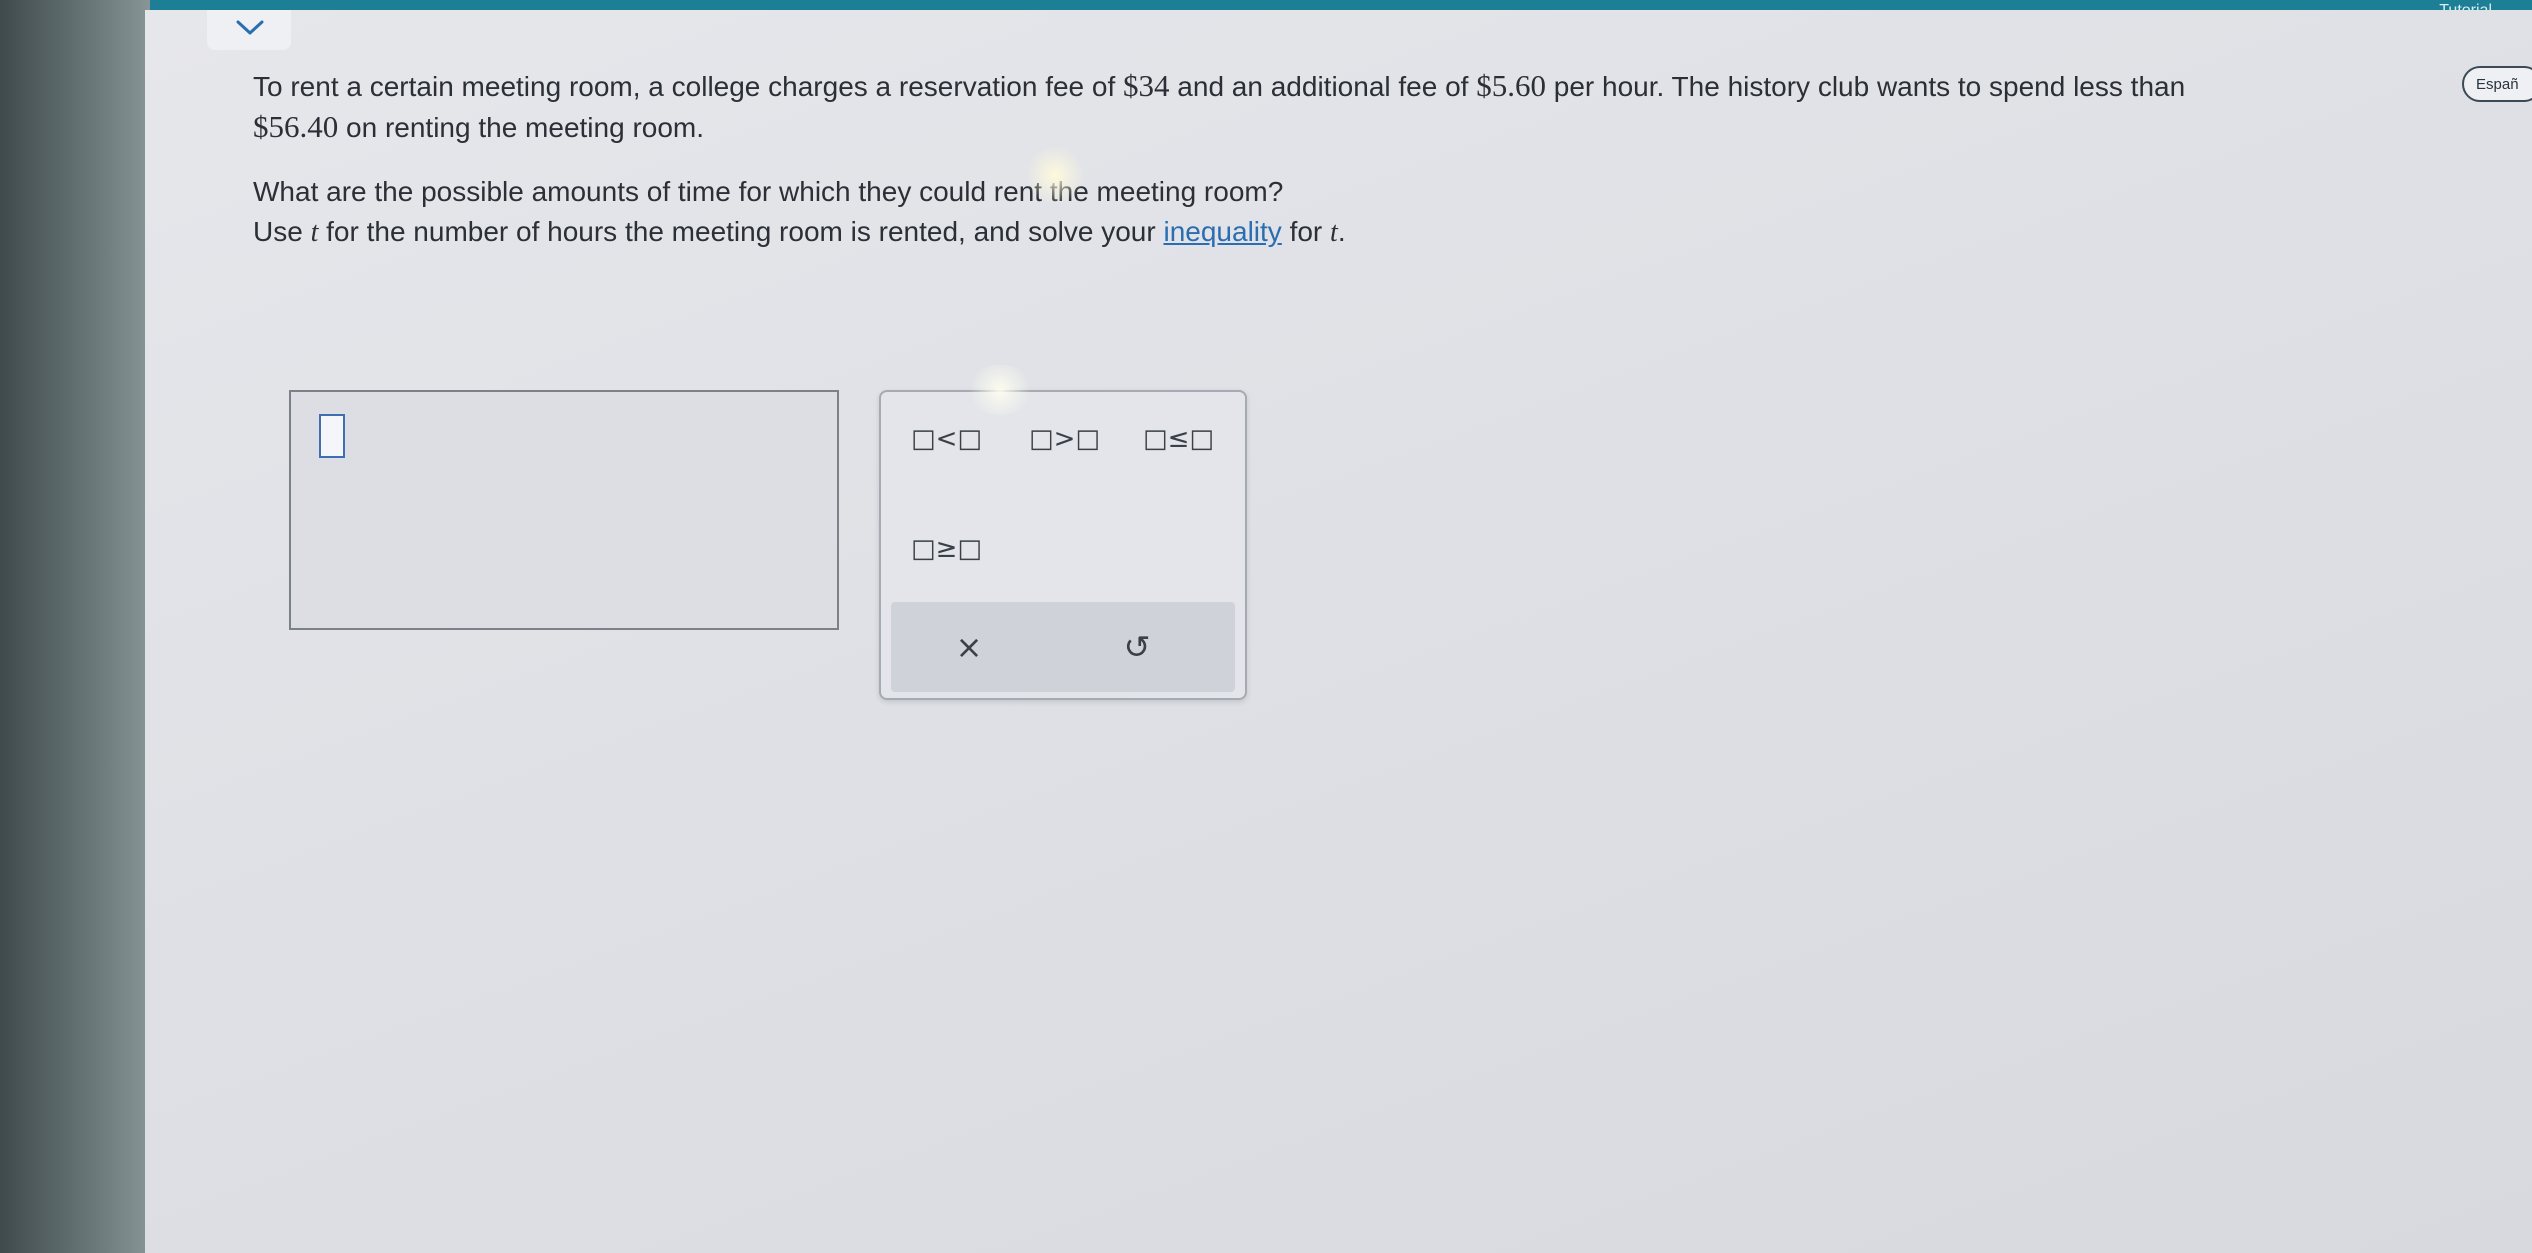 This screenshot has width=2532, height=1253. What do you see at coordinates (1063, 545) in the screenshot?
I see `math-palette: □<□ □>□ □≤□ □≥□ × ↺` at bounding box center [1063, 545].